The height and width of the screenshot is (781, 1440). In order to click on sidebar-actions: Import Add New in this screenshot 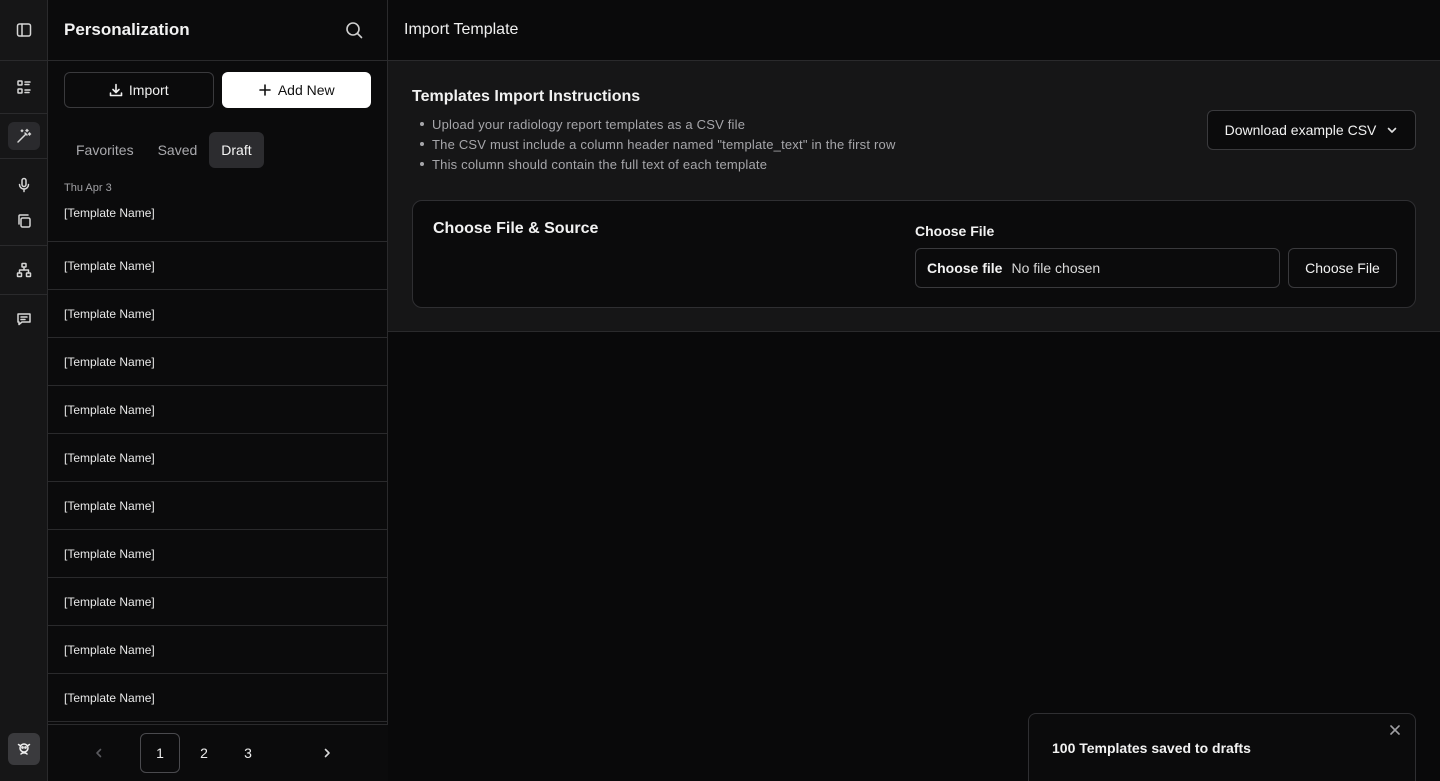, I will do `click(217, 84)`.